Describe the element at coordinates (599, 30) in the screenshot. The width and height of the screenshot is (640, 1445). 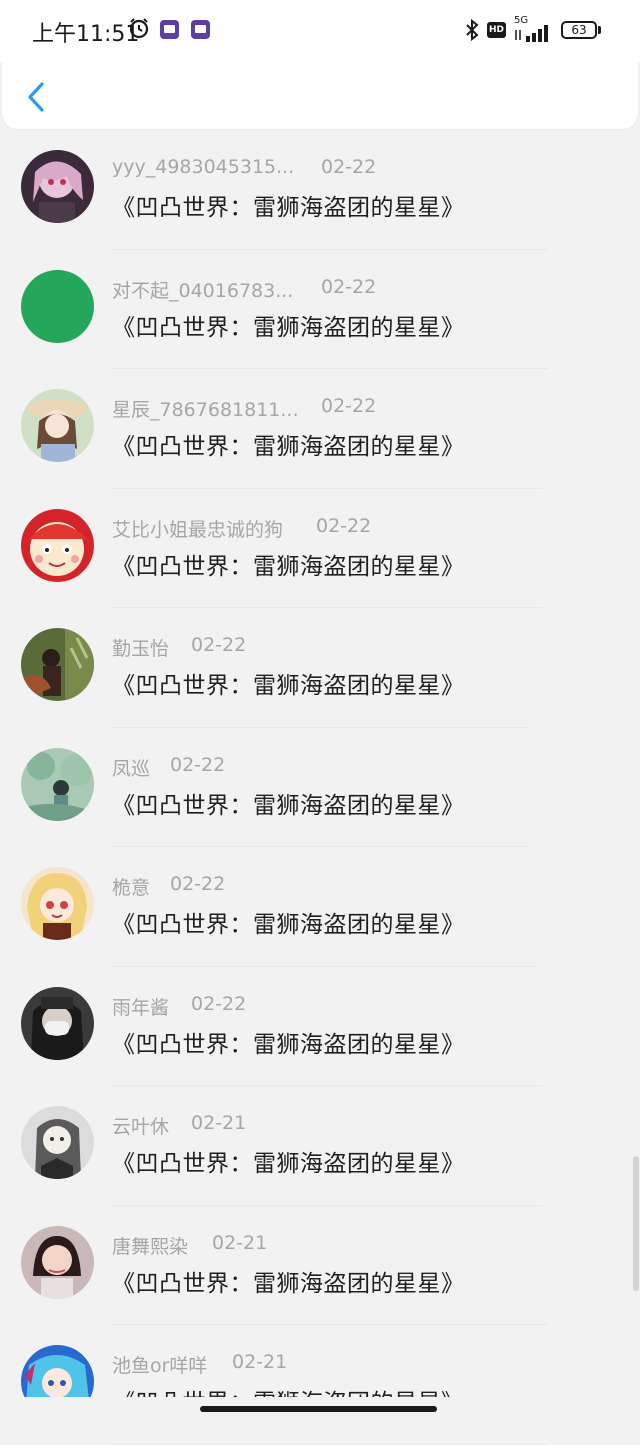
I see `battery-tip` at that location.